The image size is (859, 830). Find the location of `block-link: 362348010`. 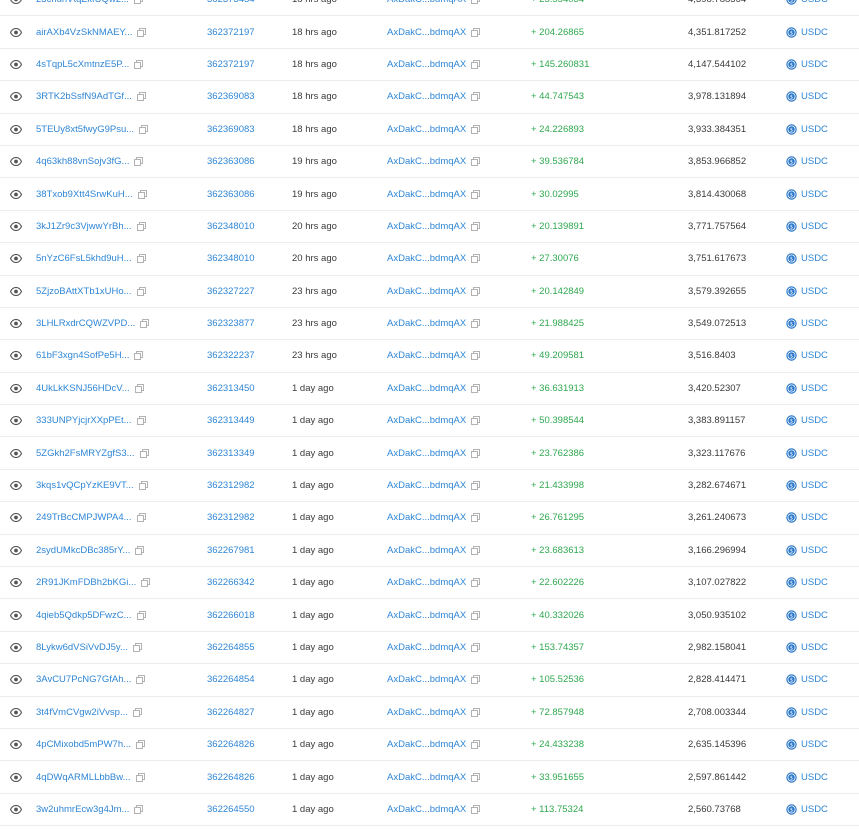

block-link: 362348010 is located at coordinates (231, 226).